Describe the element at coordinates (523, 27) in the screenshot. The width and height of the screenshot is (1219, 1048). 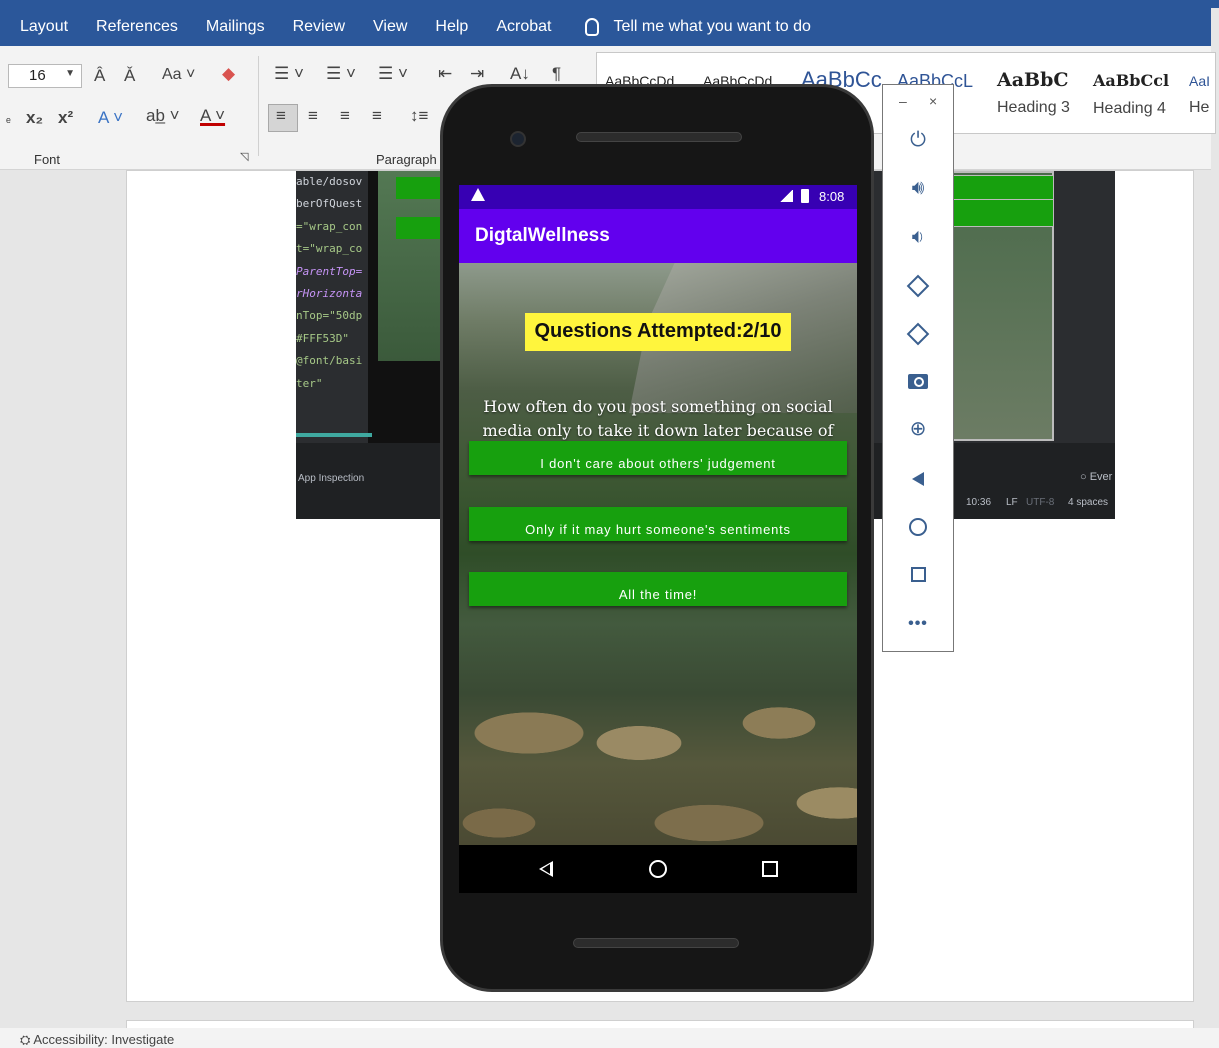
I see `tab-acrobat: Acrobat` at that location.